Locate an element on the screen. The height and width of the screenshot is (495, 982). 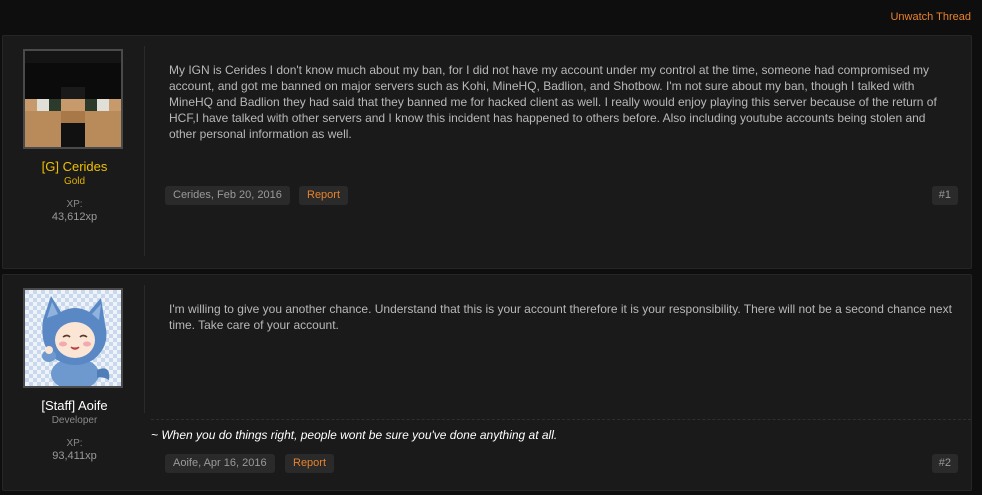
post-permalink: #2 is located at coordinates (944, 463).